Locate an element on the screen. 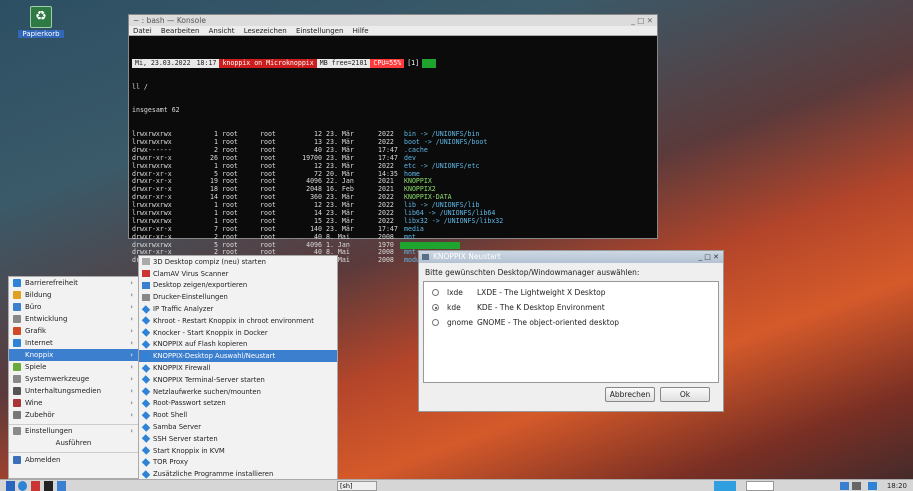 The width and height of the screenshot is (913, 491). submenu-item: Start Knoppix in KVM is located at coordinates (238, 451).